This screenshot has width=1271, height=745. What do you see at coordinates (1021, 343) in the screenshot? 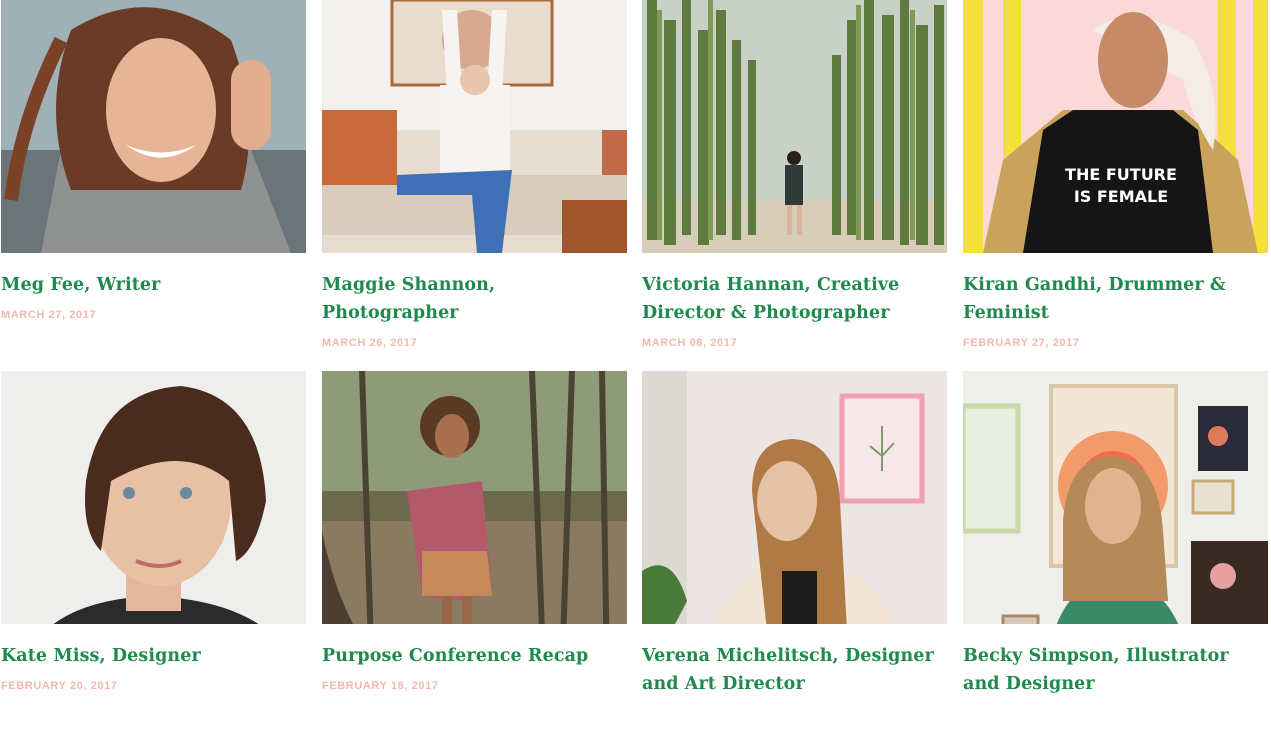
I see `post-date: FEBRUARY 27, 2017` at bounding box center [1021, 343].